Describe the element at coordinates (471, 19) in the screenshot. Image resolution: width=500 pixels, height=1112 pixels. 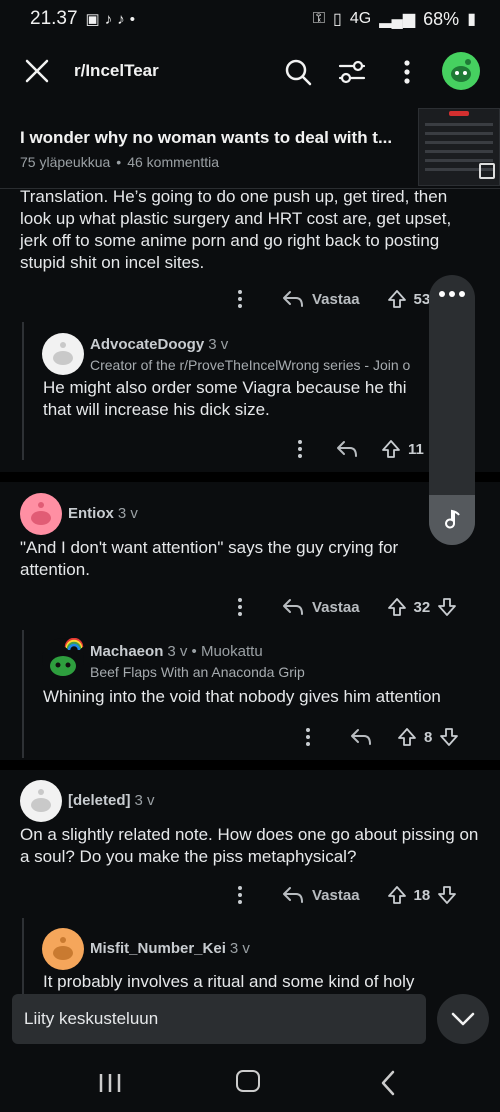
I see `battery-icon: ▮` at that location.